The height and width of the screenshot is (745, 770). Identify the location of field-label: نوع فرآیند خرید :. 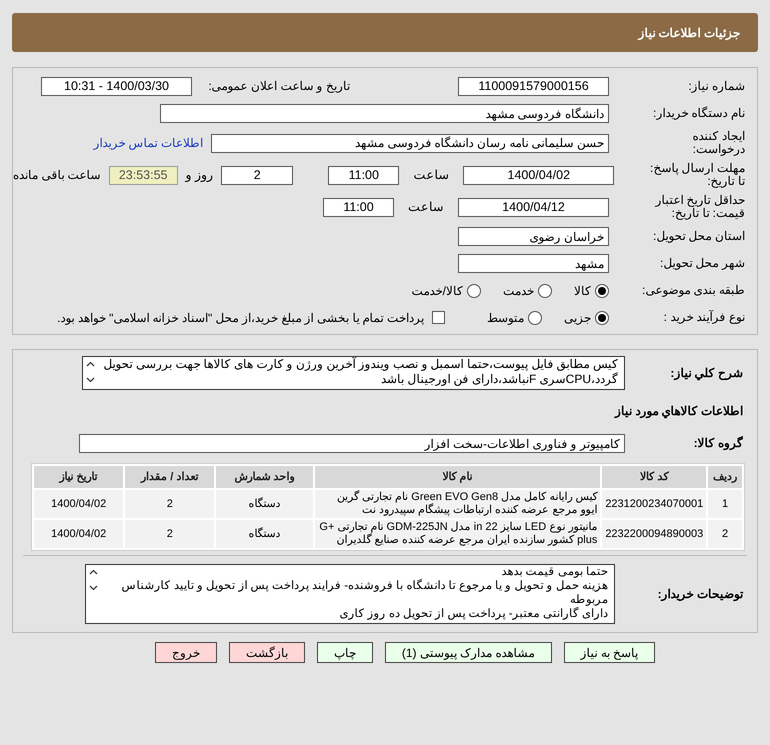
(703, 317).